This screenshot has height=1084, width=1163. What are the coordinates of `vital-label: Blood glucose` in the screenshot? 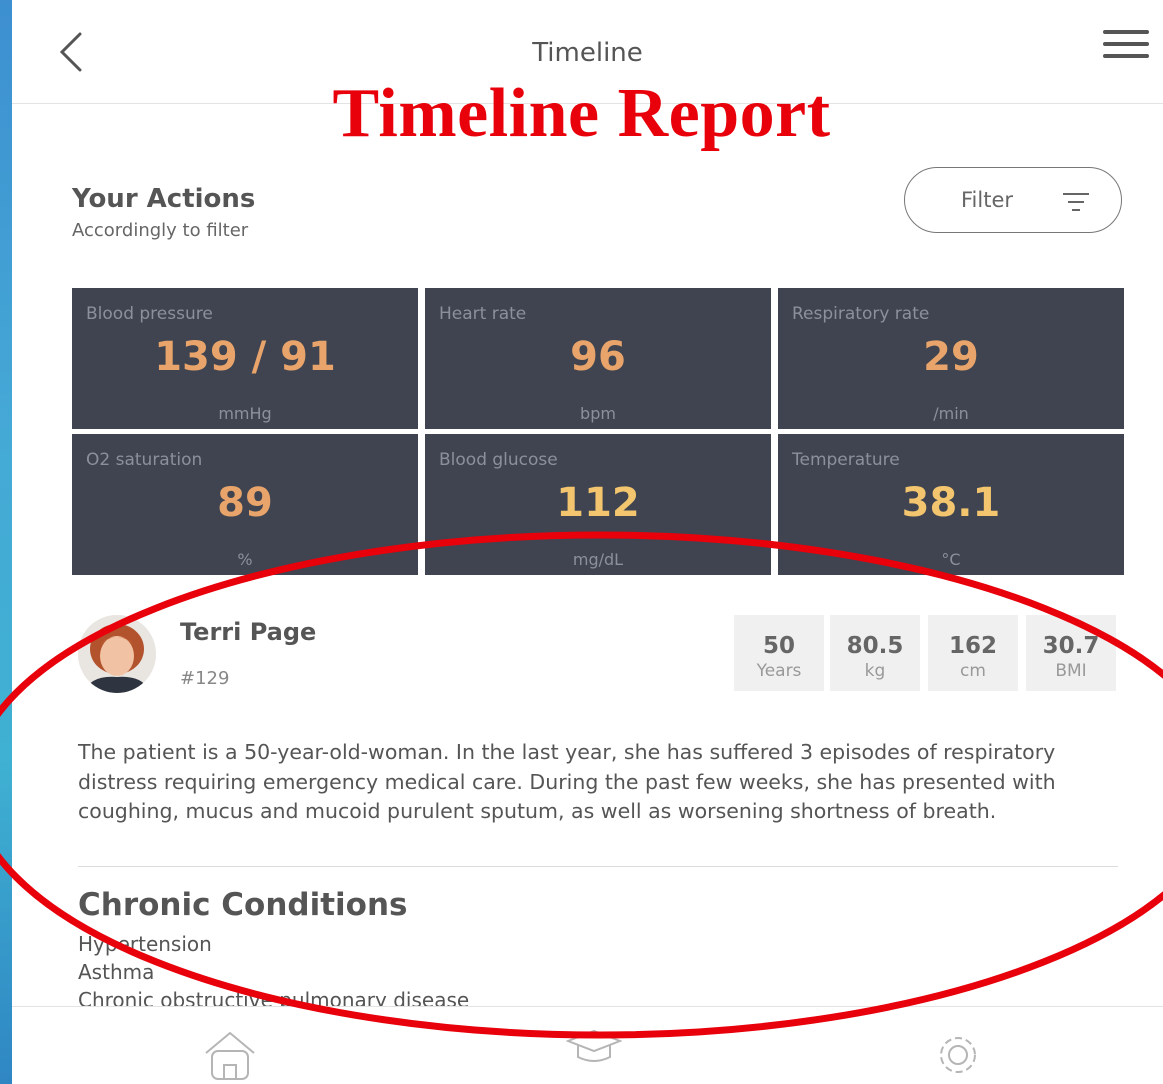 It's located at (498, 460).